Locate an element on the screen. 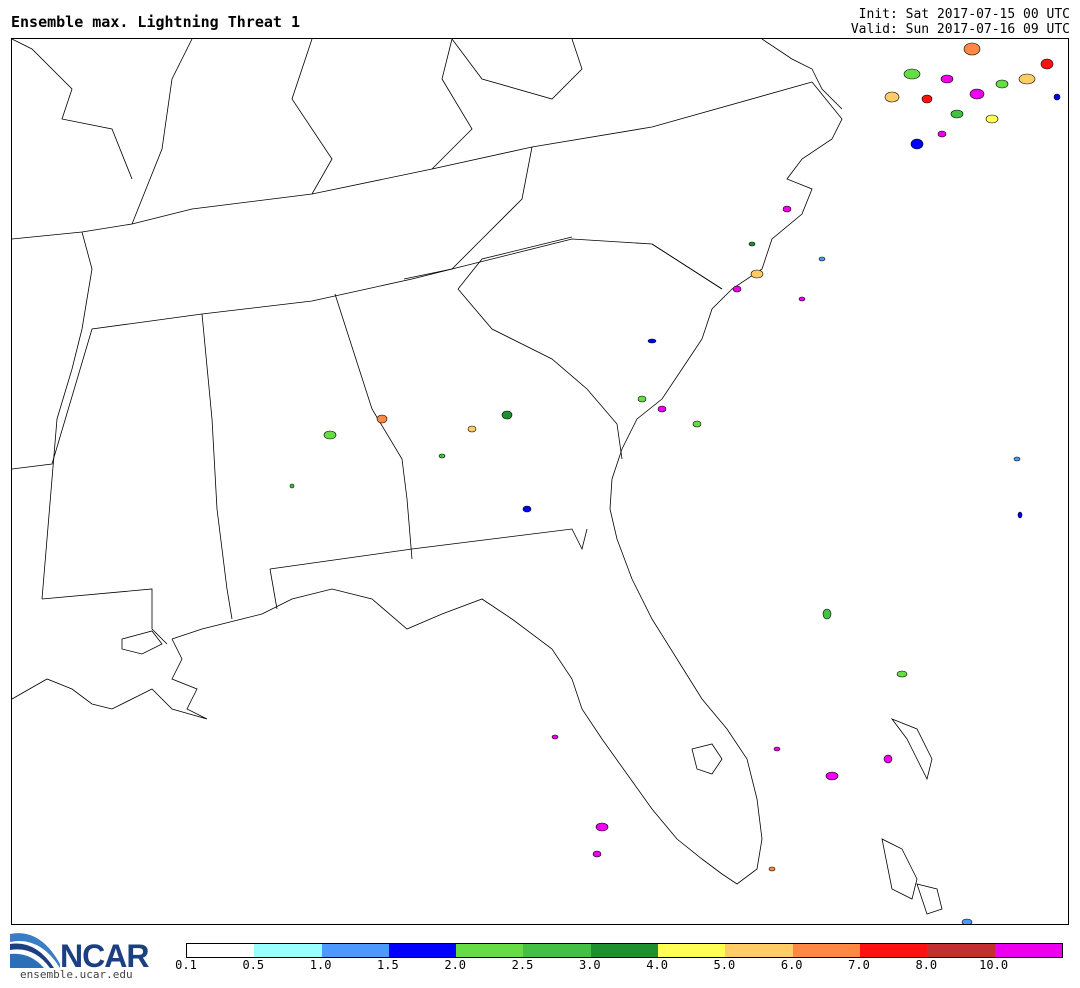 The image size is (1080, 988). colorbar-tick-label: 8.0 is located at coordinates (926, 965).